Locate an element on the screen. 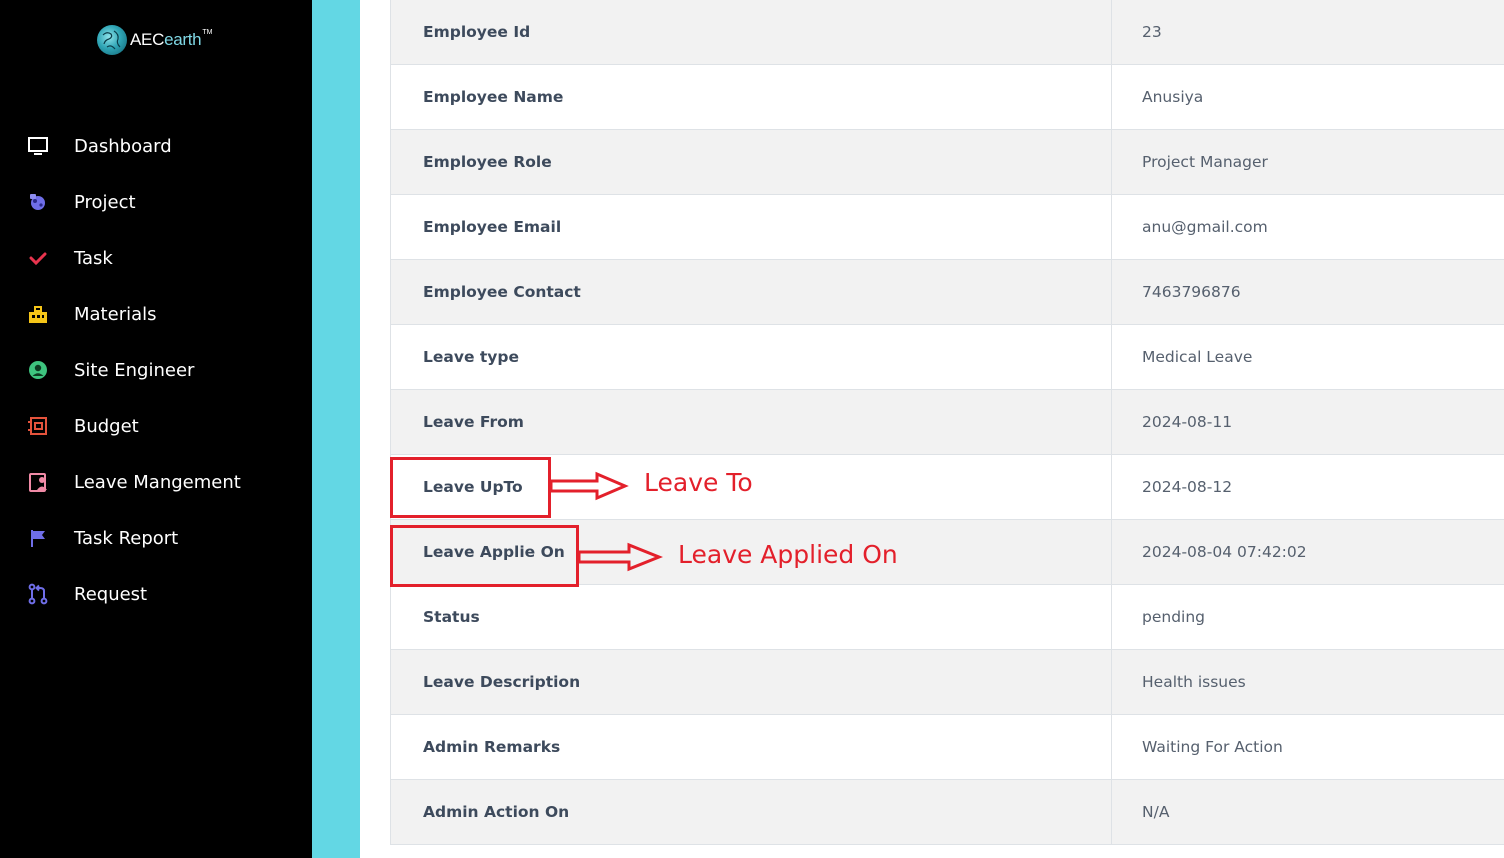 Image resolution: width=1504 pixels, height=858 pixels. table-row: Employee Role Project Manager is located at coordinates (947, 162).